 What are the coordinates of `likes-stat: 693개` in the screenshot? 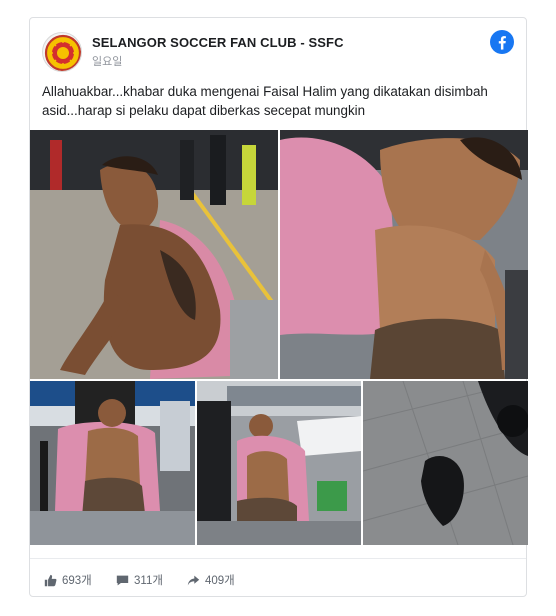 It's located at (68, 580).